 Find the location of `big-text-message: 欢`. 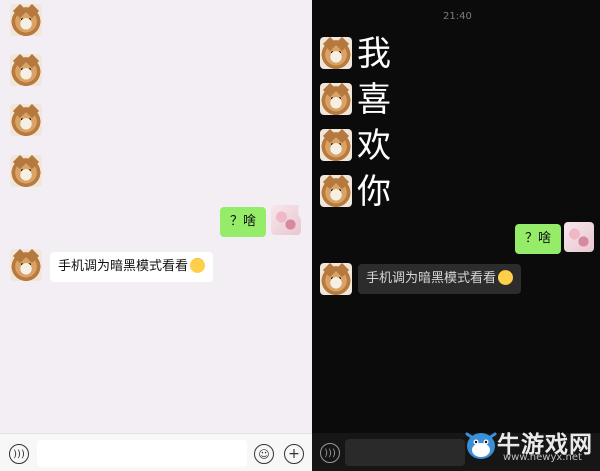

big-text-message: 欢 is located at coordinates (374, 146).